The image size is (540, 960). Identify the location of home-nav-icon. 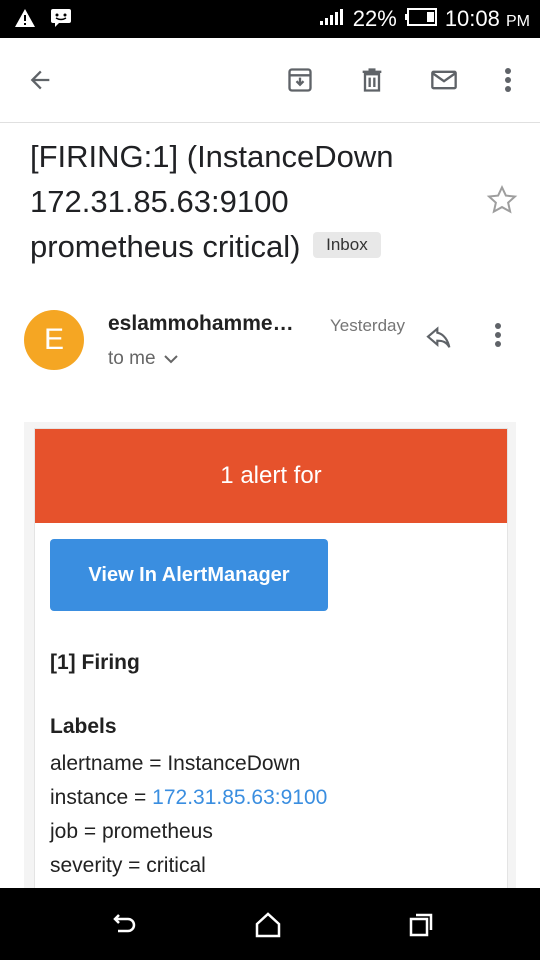
(268, 925).